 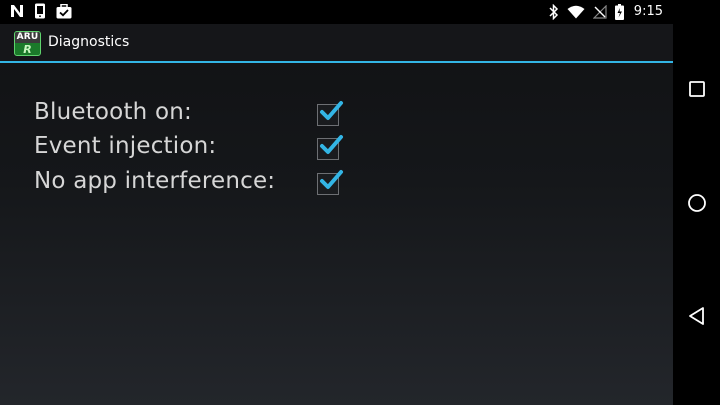 I want to click on recents-button, so click(x=697, y=89).